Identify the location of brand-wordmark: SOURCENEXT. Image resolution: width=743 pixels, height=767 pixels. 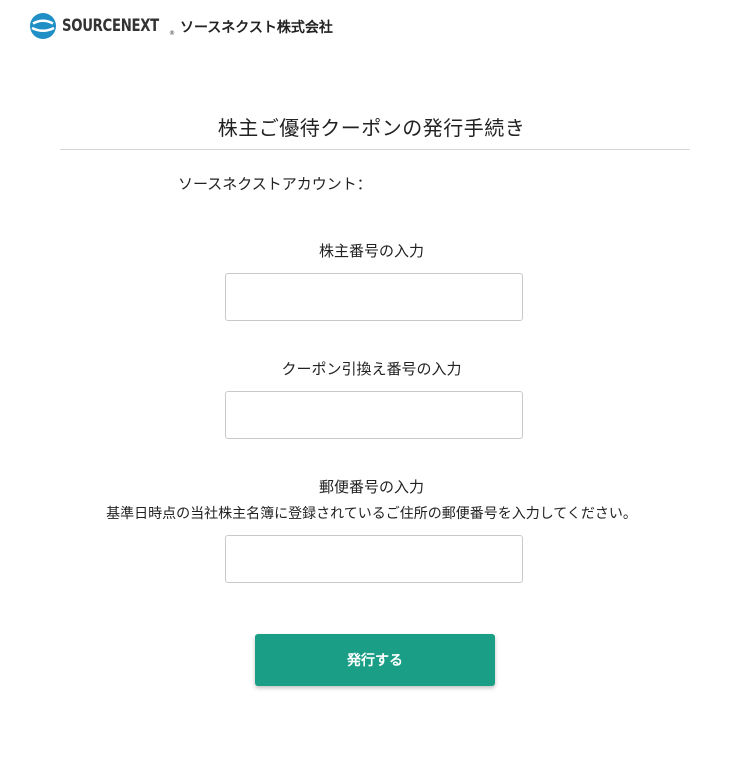
(110, 26).